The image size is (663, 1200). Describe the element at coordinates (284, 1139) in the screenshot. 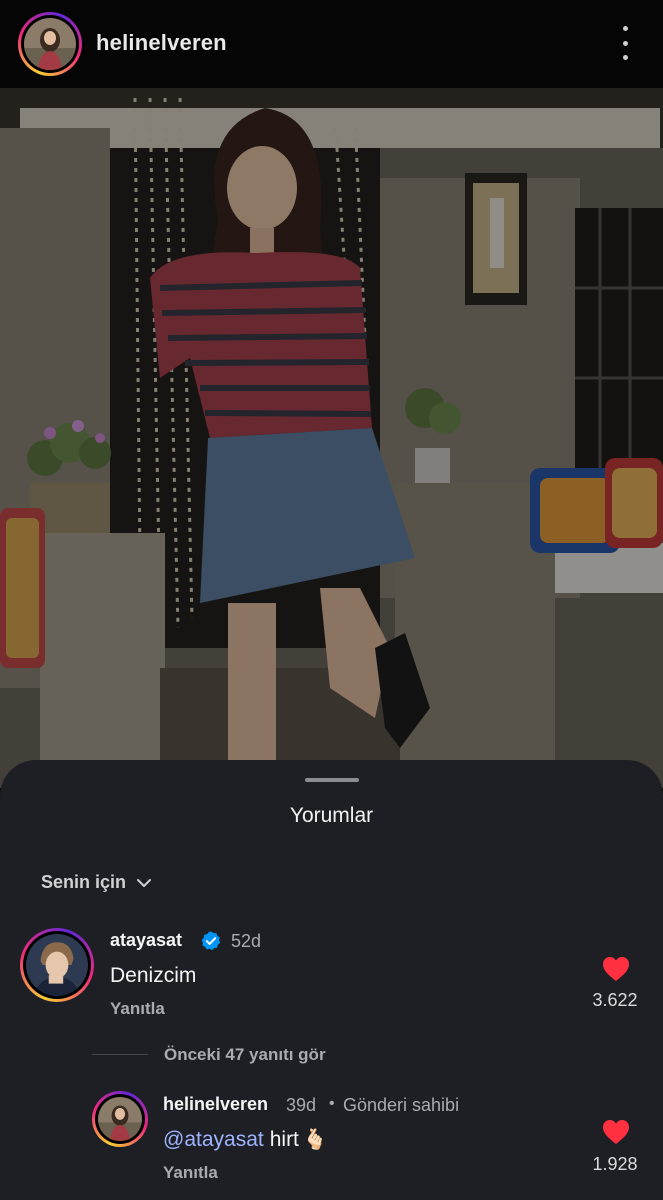

I see `reply-text: hirt` at that location.